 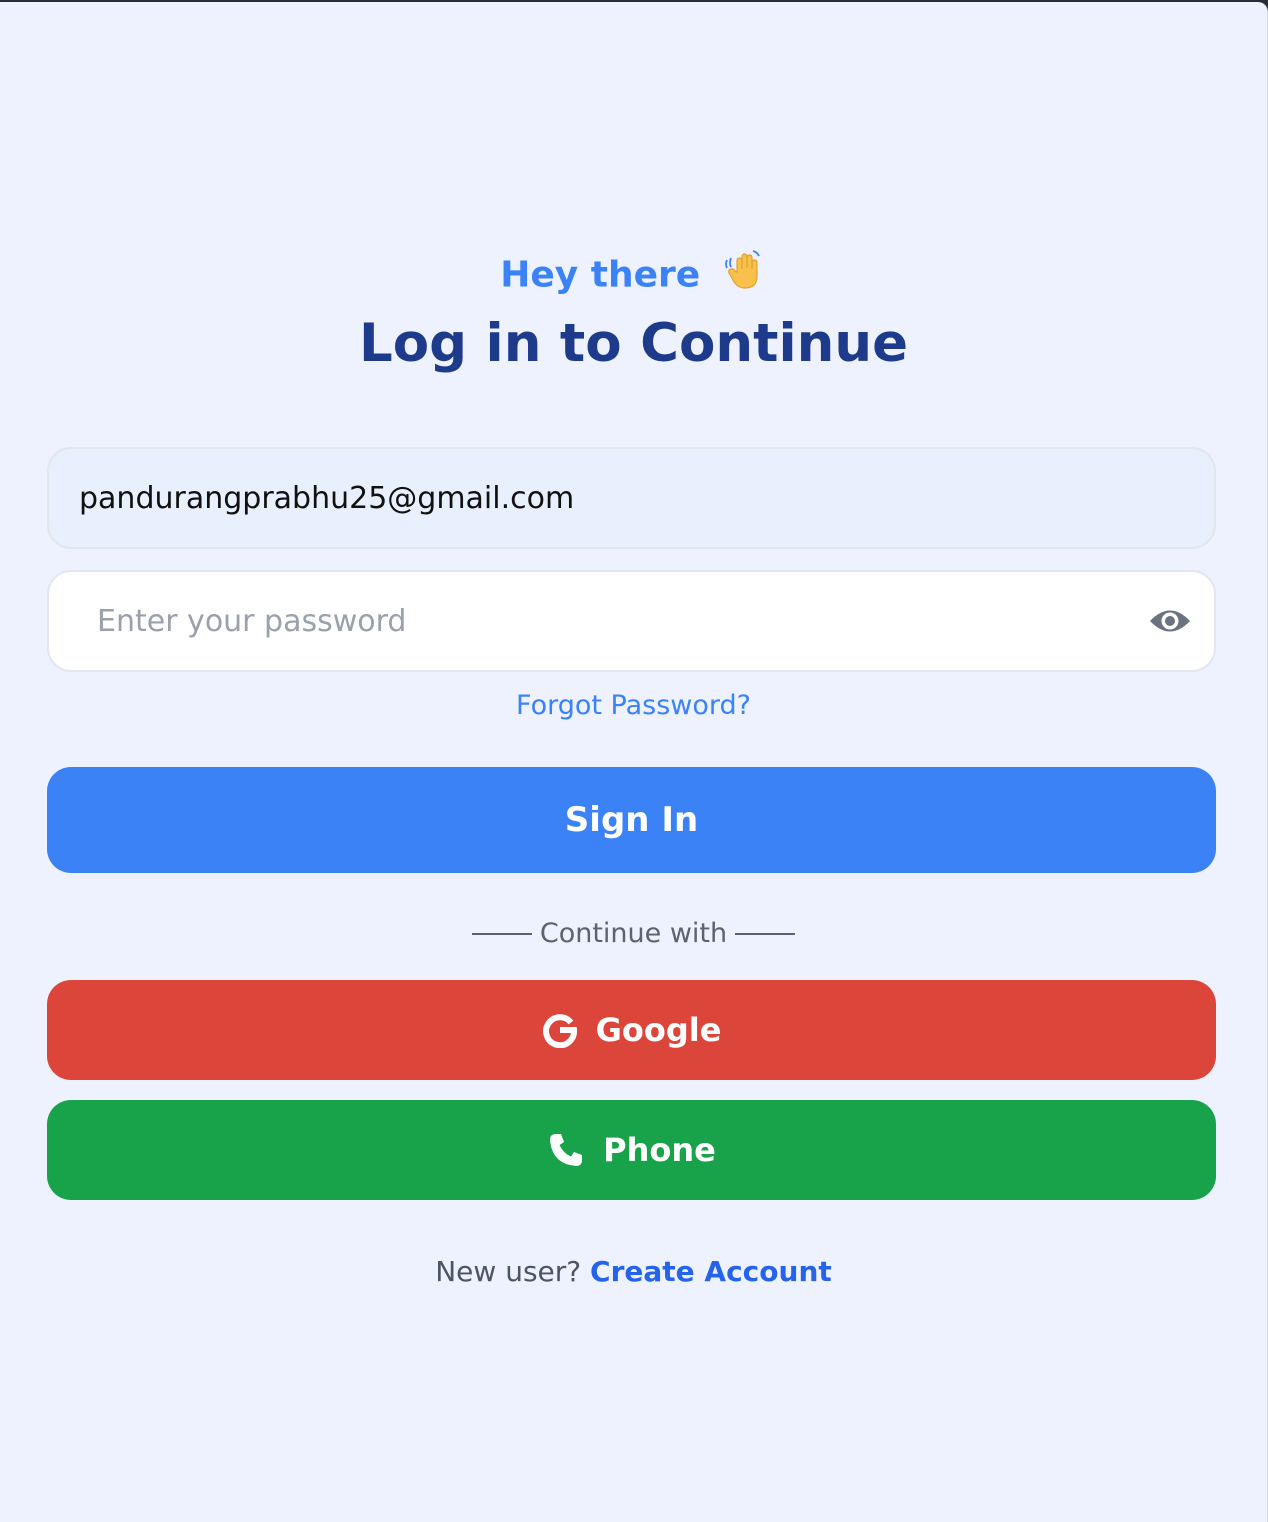 What do you see at coordinates (633, 343) in the screenshot?
I see `page-title: Log in to Continue` at bounding box center [633, 343].